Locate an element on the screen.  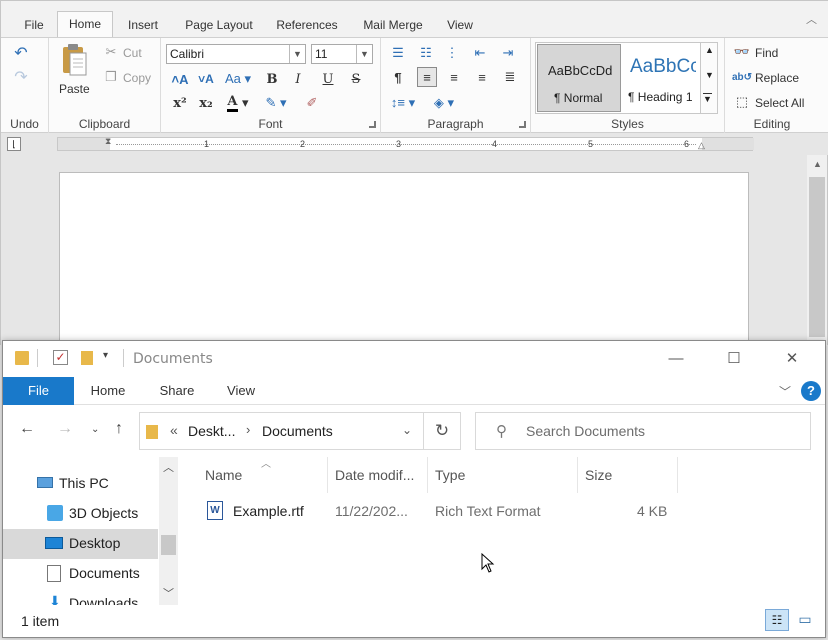
align-center-icon: ≡ is located at coordinates (454, 77).